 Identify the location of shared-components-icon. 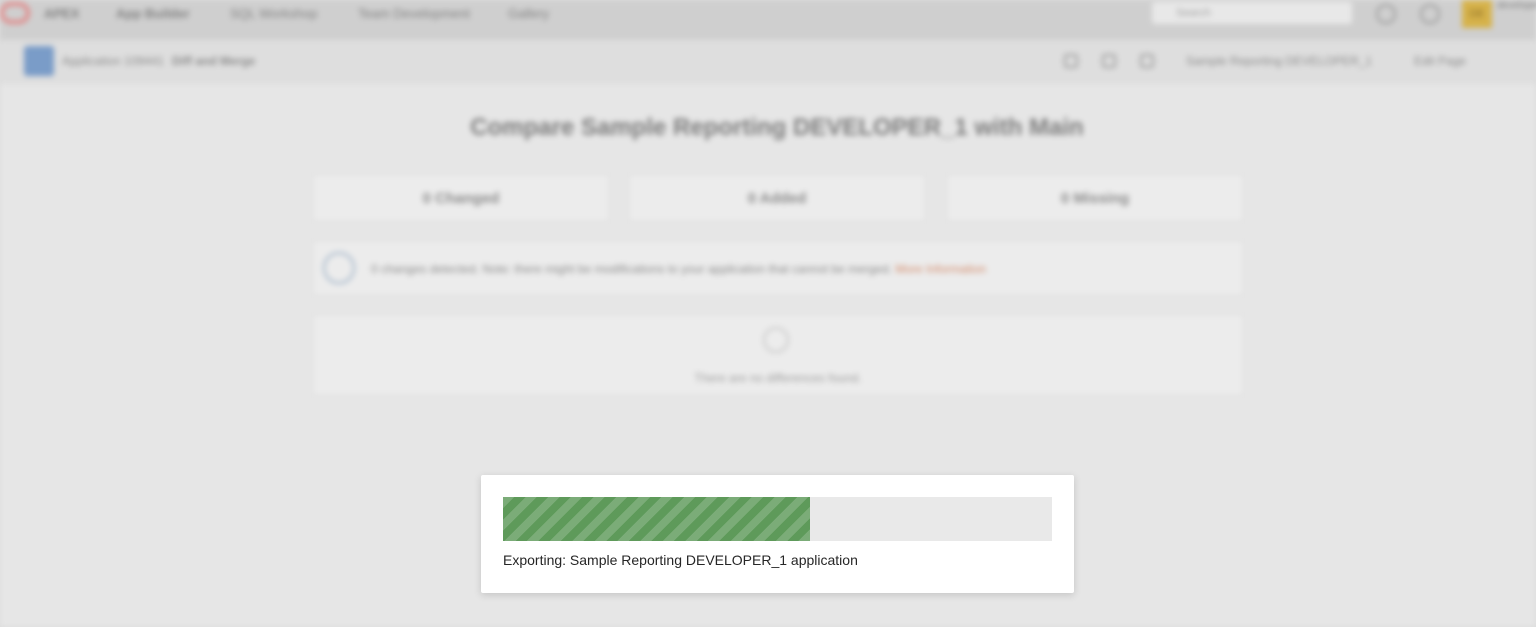
(1071, 61).